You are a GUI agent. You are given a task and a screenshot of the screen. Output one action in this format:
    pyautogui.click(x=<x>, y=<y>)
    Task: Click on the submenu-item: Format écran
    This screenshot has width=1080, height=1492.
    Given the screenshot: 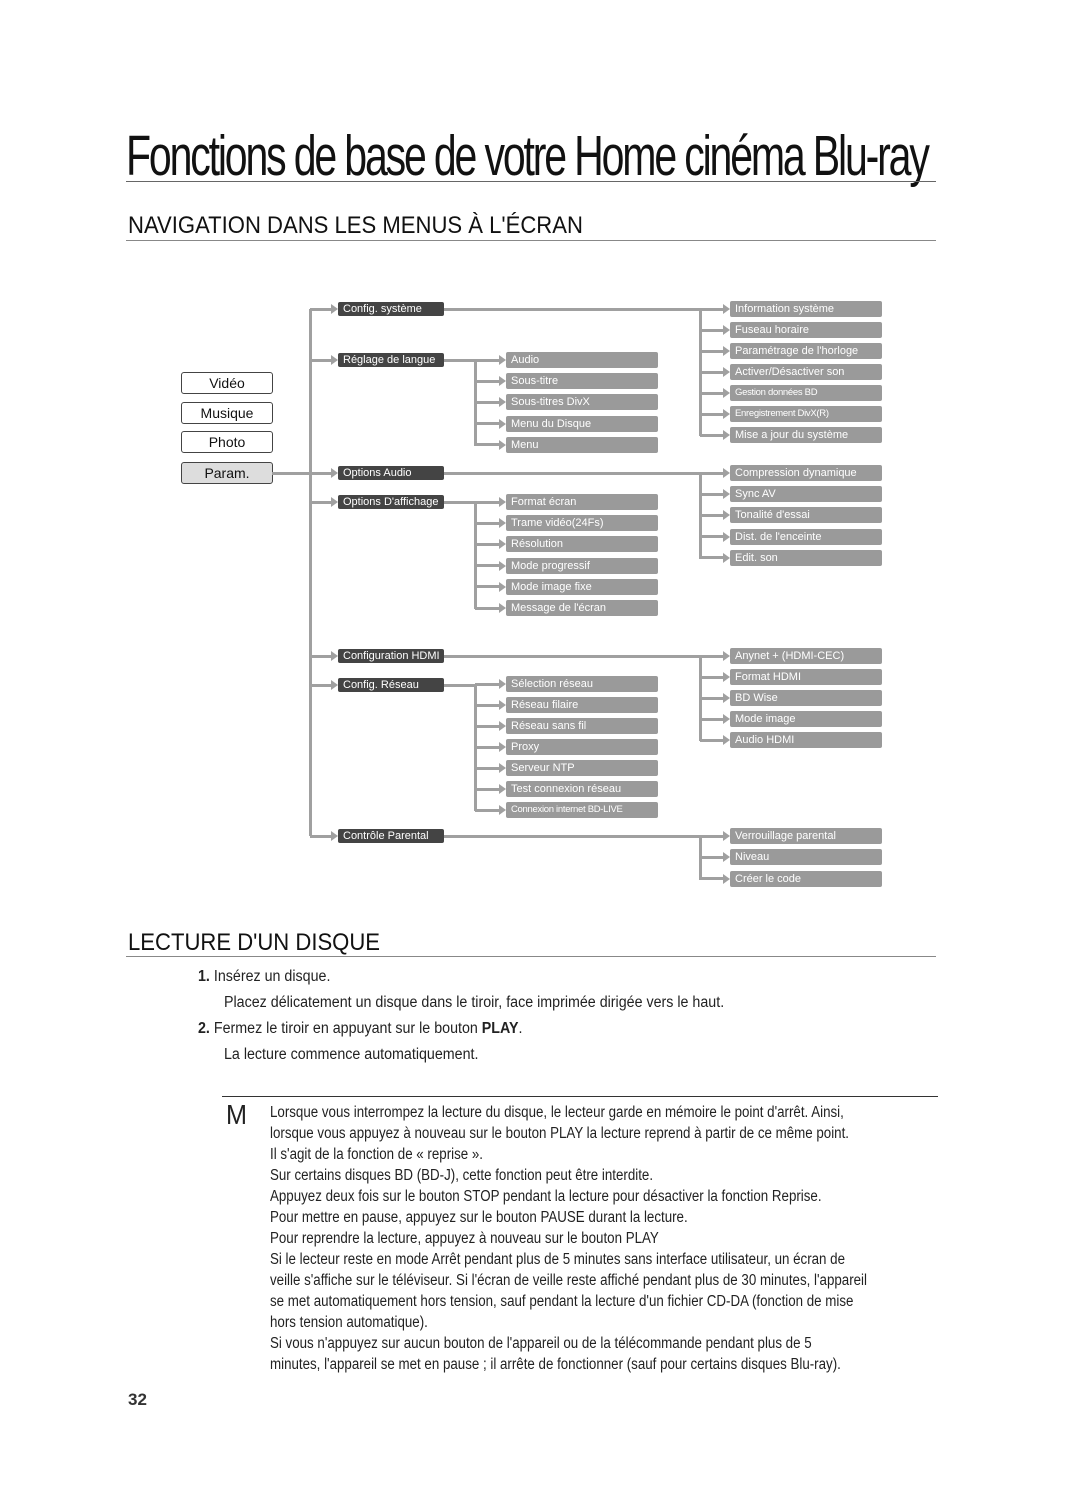 What is the action you would take?
    pyautogui.click(x=582, y=502)
    